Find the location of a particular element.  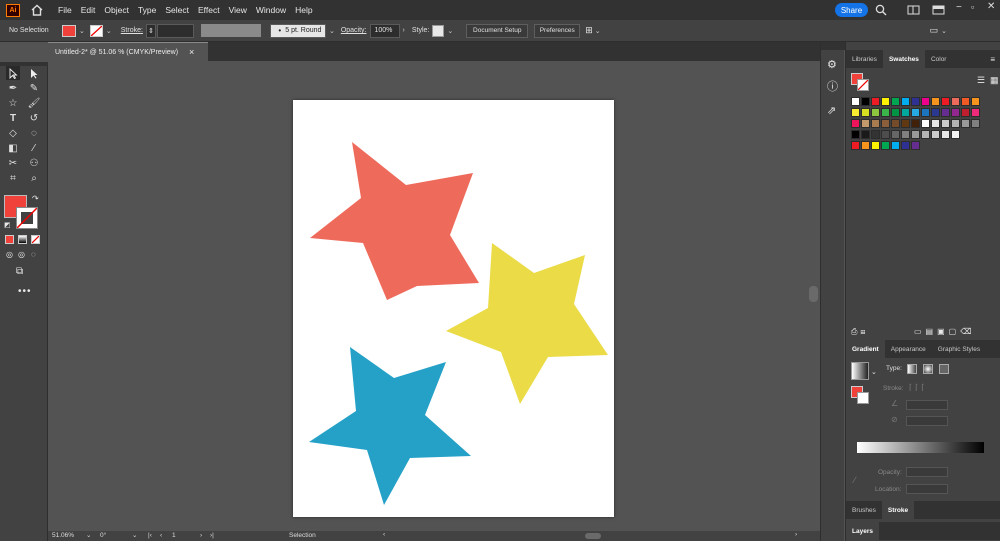

tab-graphic-styles: Graphic Styles is located at coordinates (959, 349).